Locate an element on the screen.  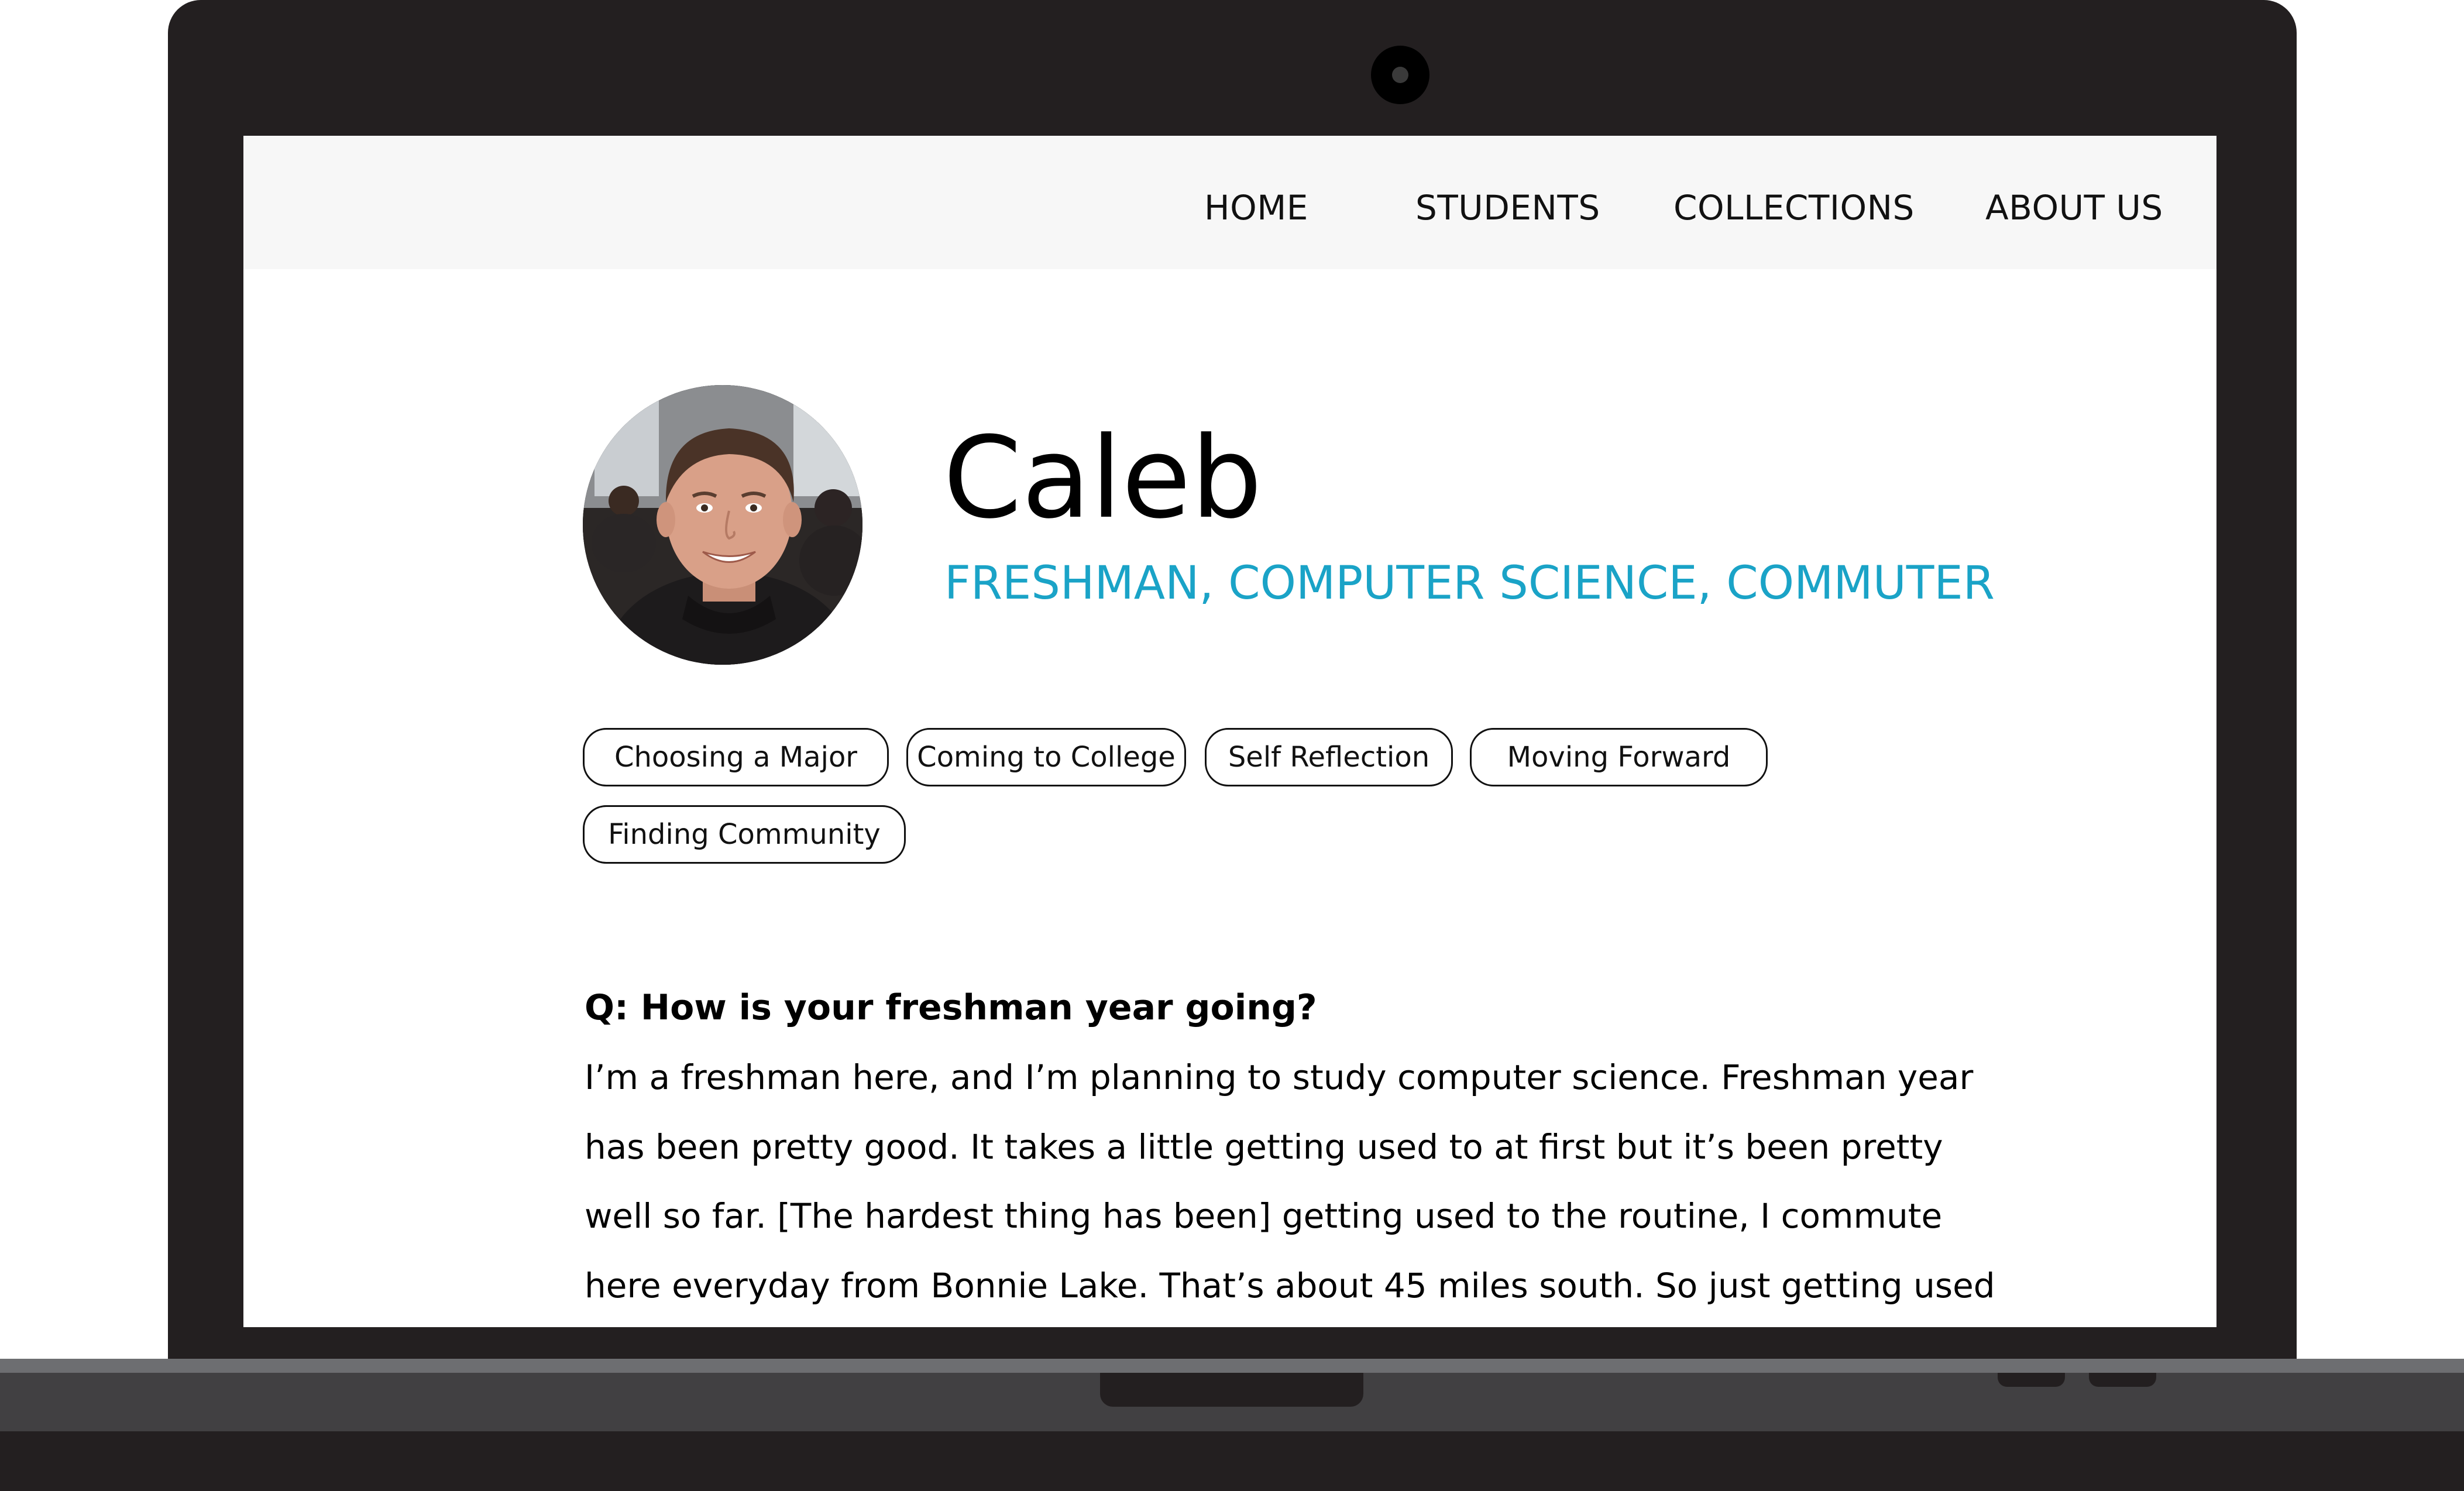
interview-question: Q: How is your freshman year going? is located at coordinates (951, 1008).